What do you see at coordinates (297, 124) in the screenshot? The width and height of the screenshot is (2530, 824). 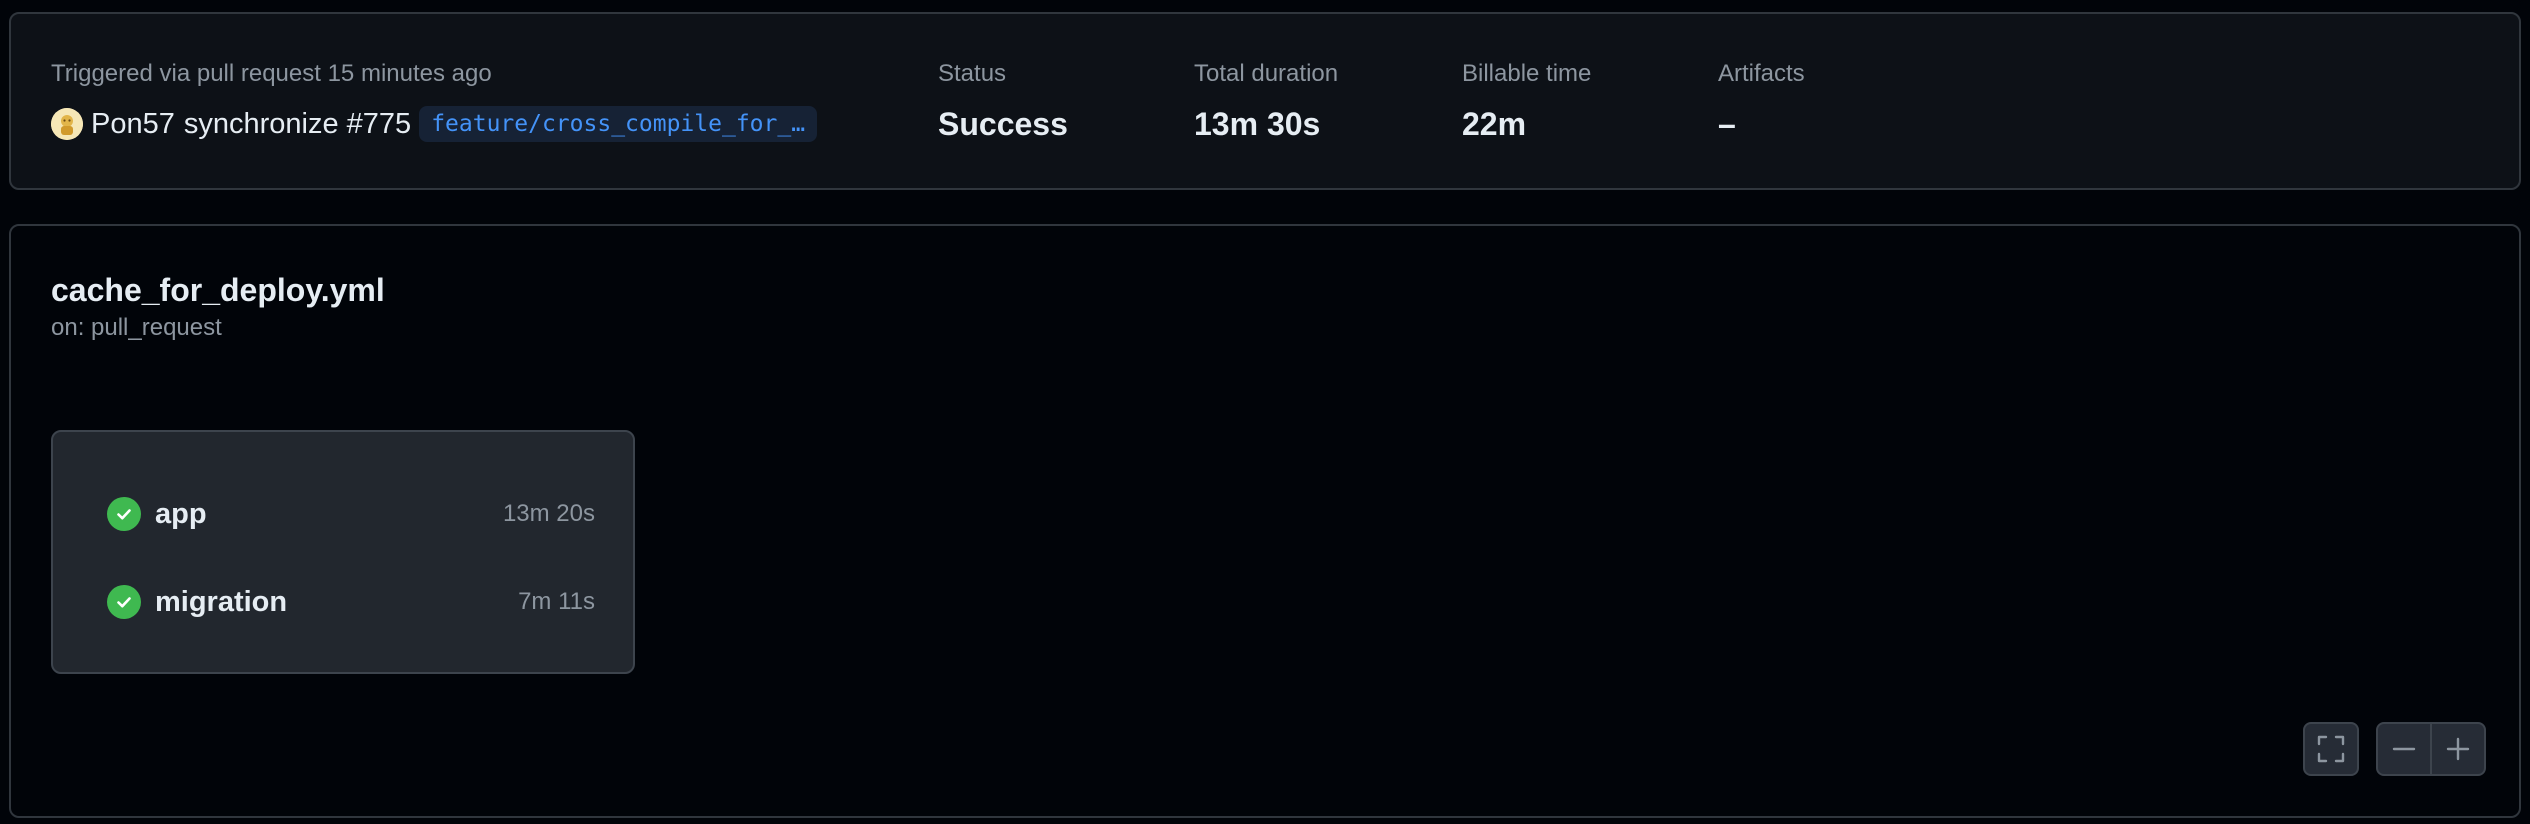 I see `event-link: synchronize #775` at bounding box center [297, 124].